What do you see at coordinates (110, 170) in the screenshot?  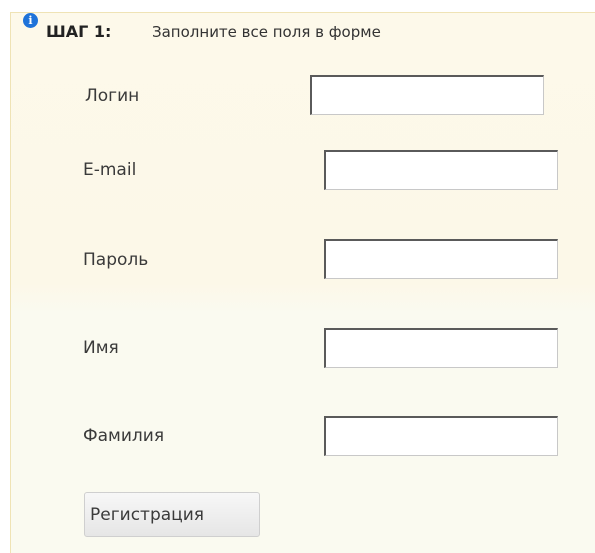 I see `email-label: E-mail` at bounding box center [110, 170].